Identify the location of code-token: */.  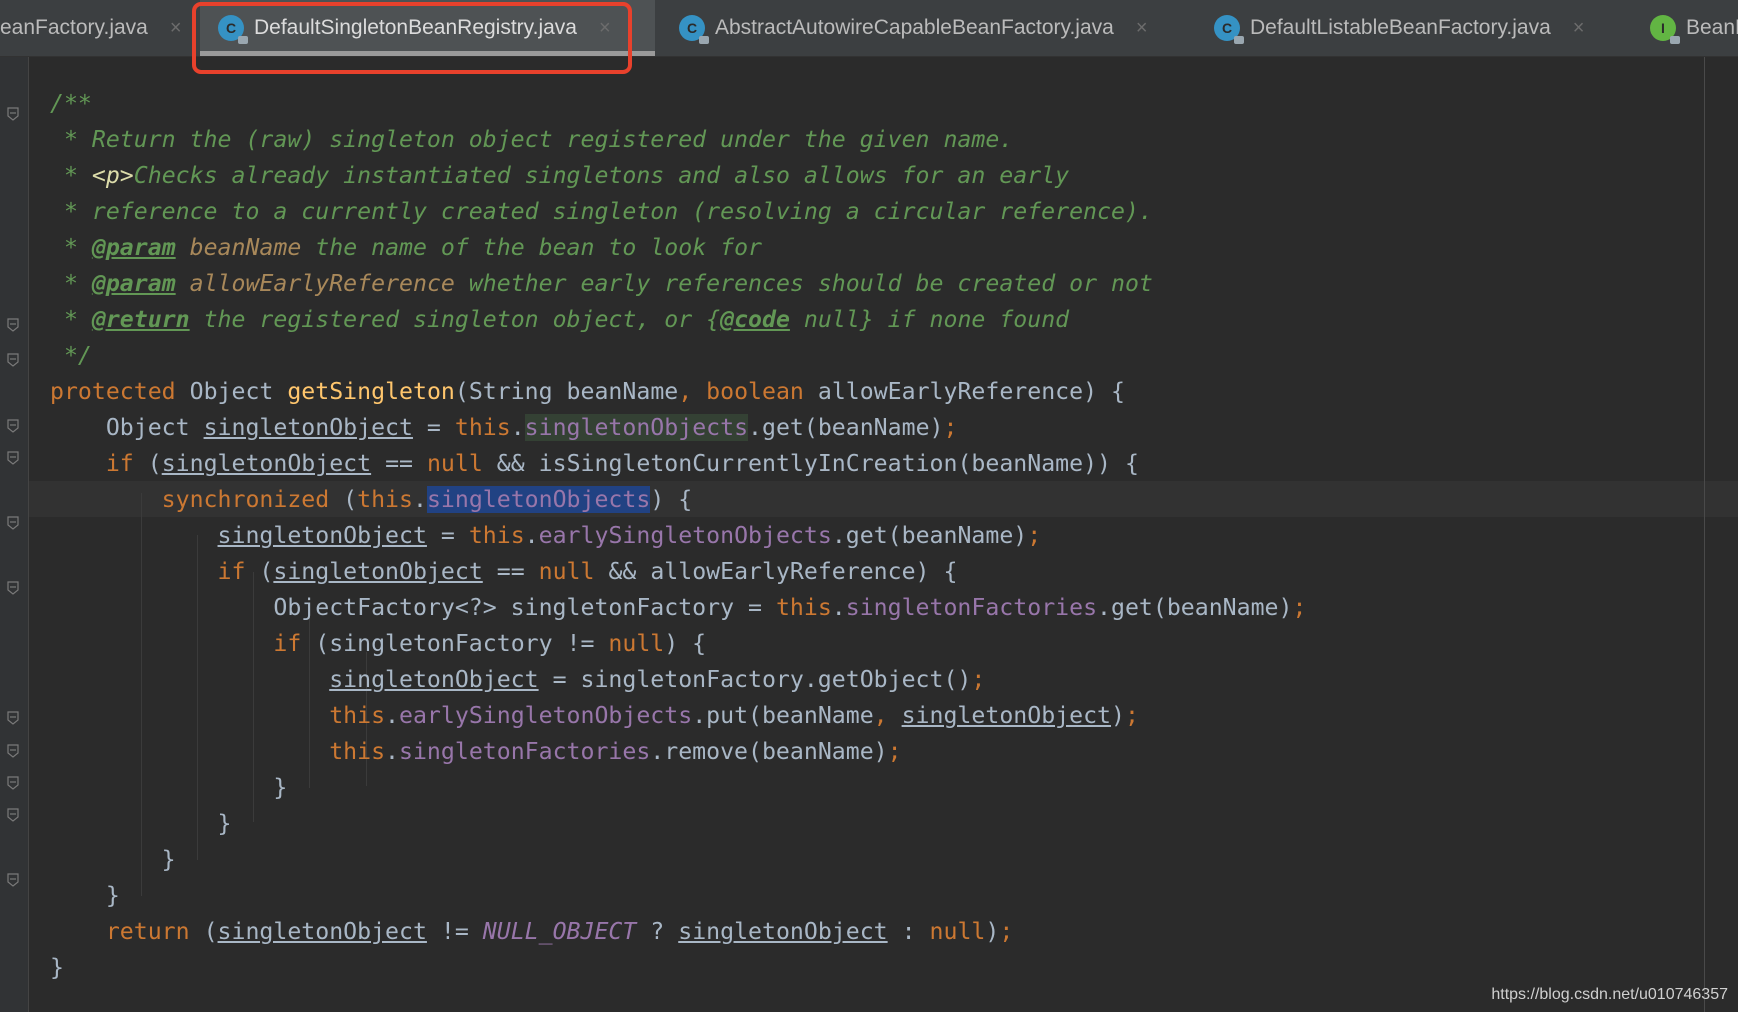
(71, 355).